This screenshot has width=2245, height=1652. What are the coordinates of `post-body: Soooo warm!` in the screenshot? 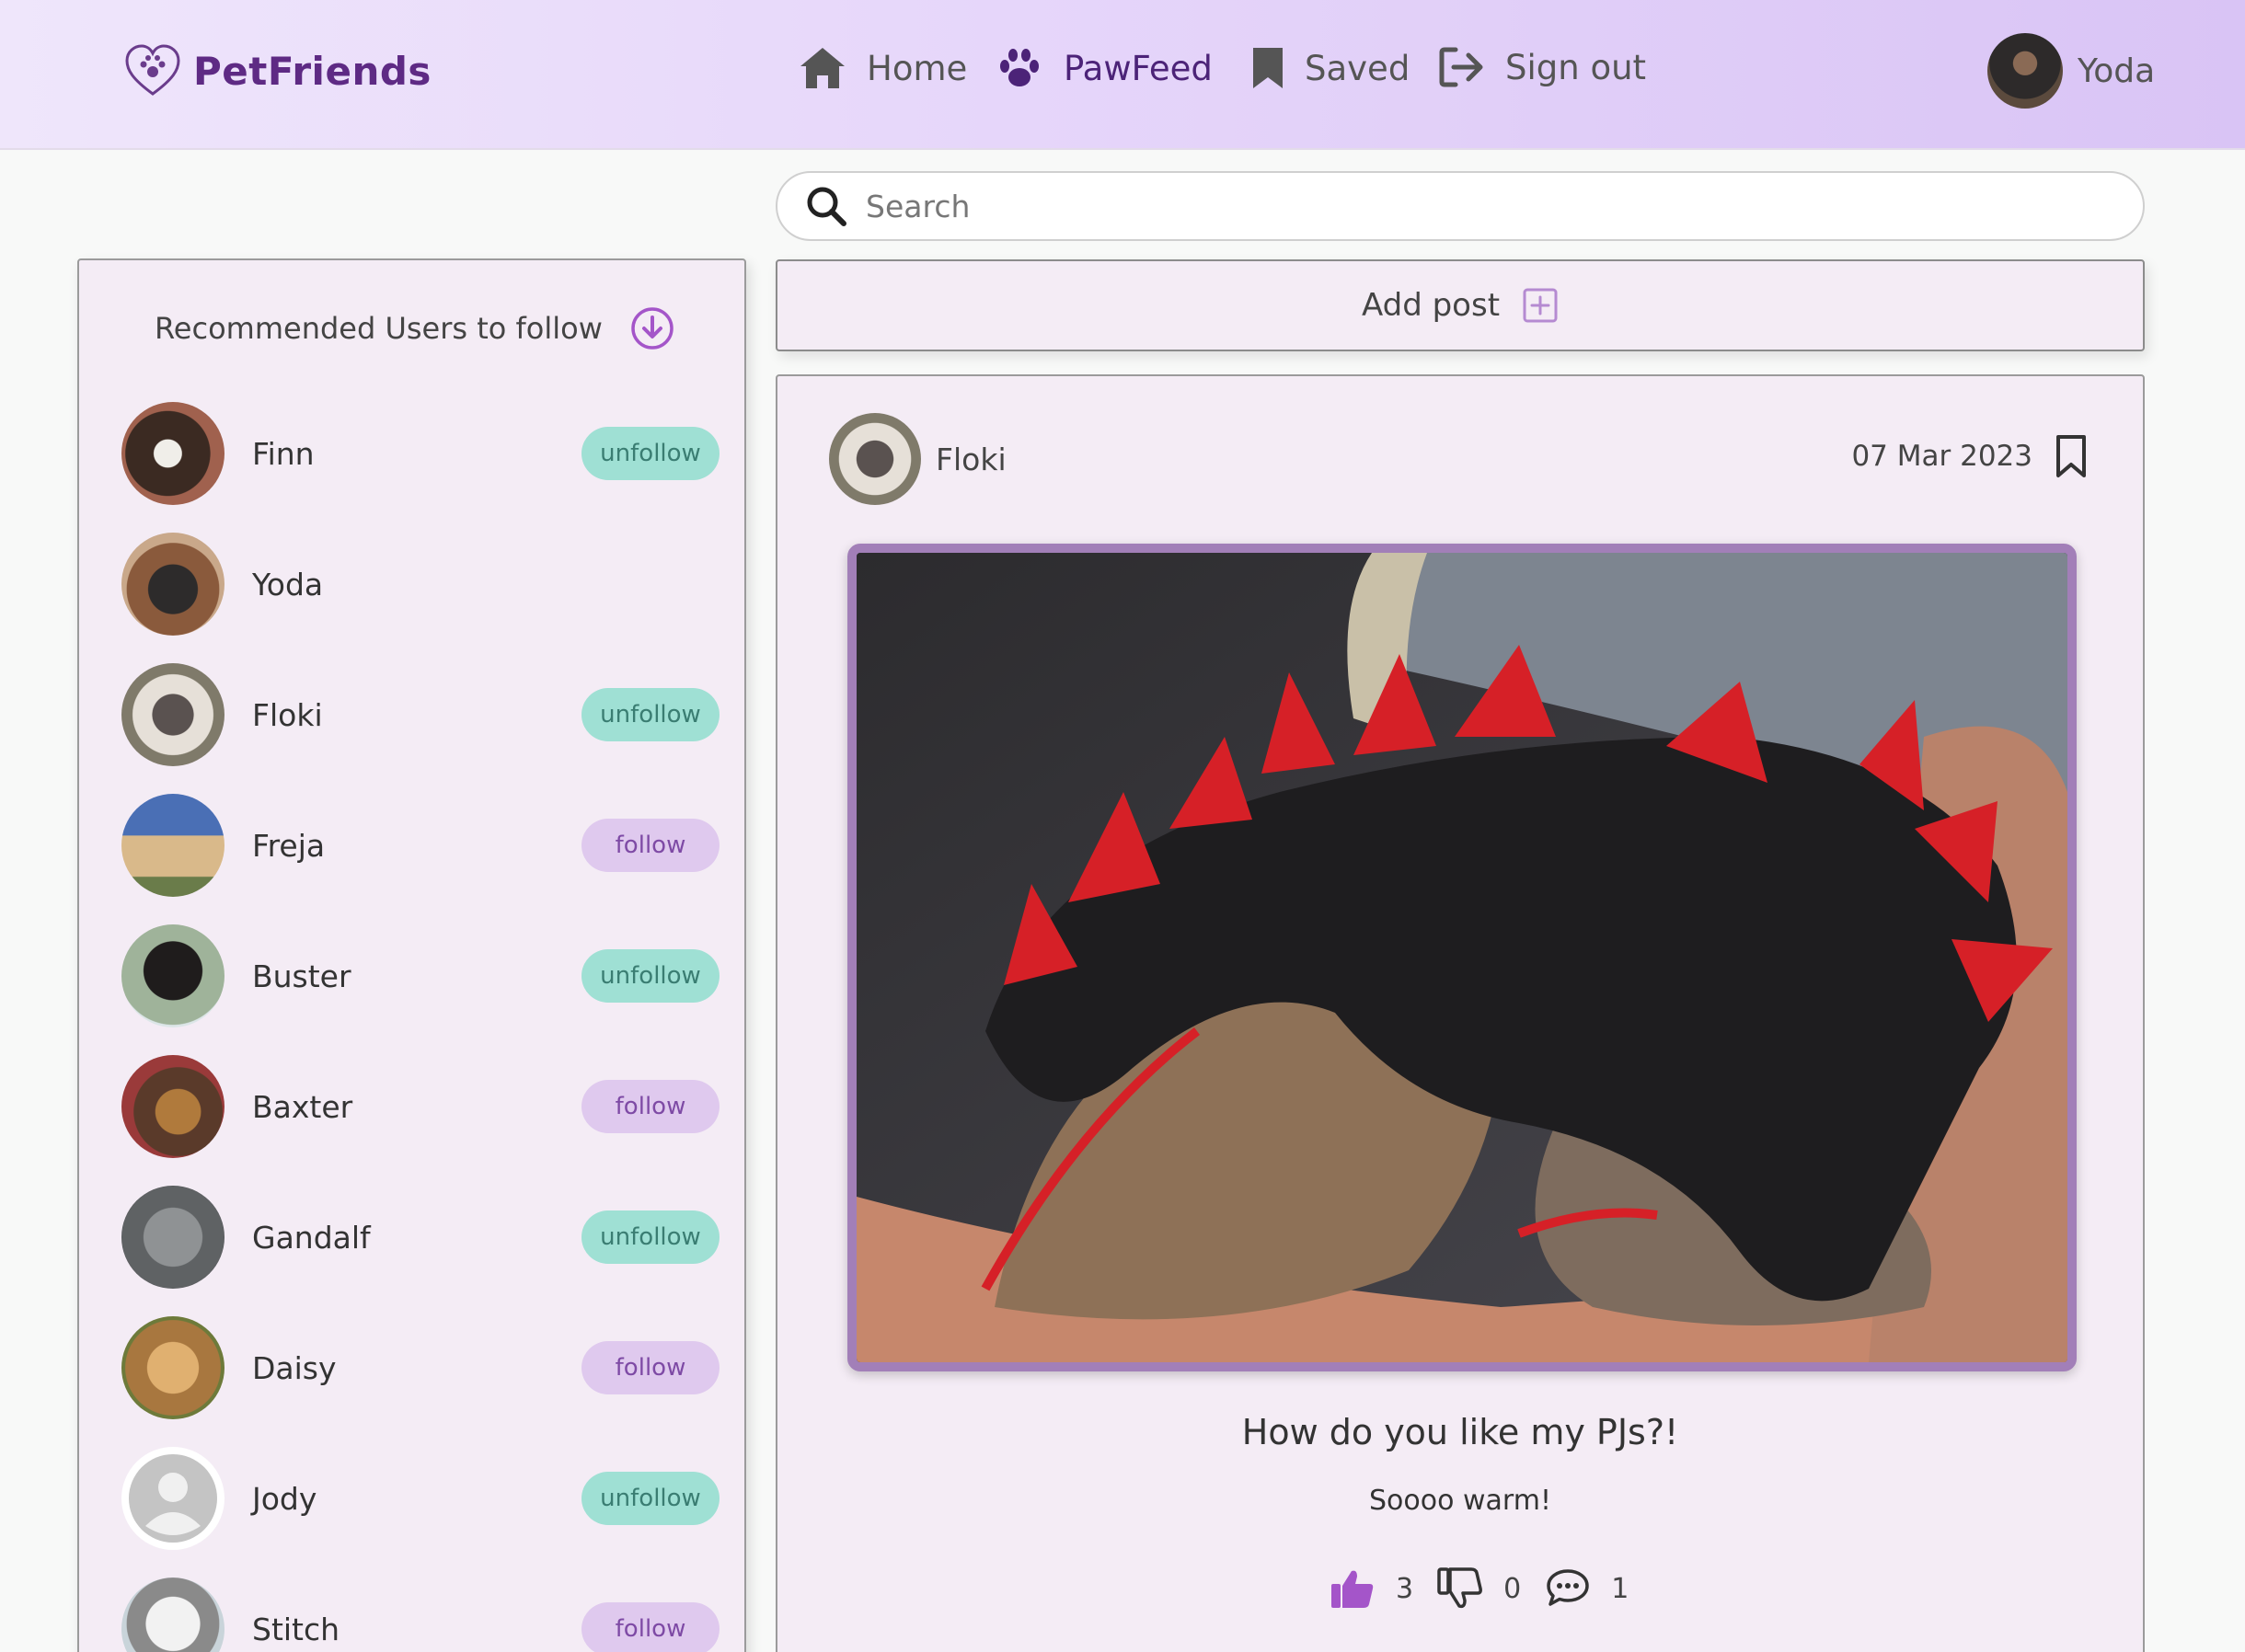 It's located at (1460, 1501).